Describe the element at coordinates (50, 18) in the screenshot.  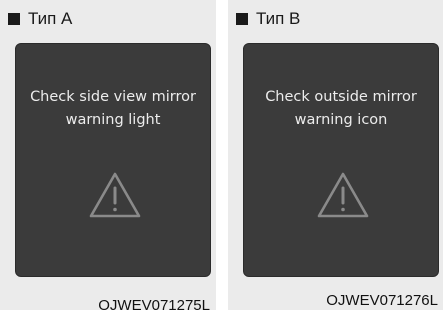
I see `type-label-text: Тип A` at that location.